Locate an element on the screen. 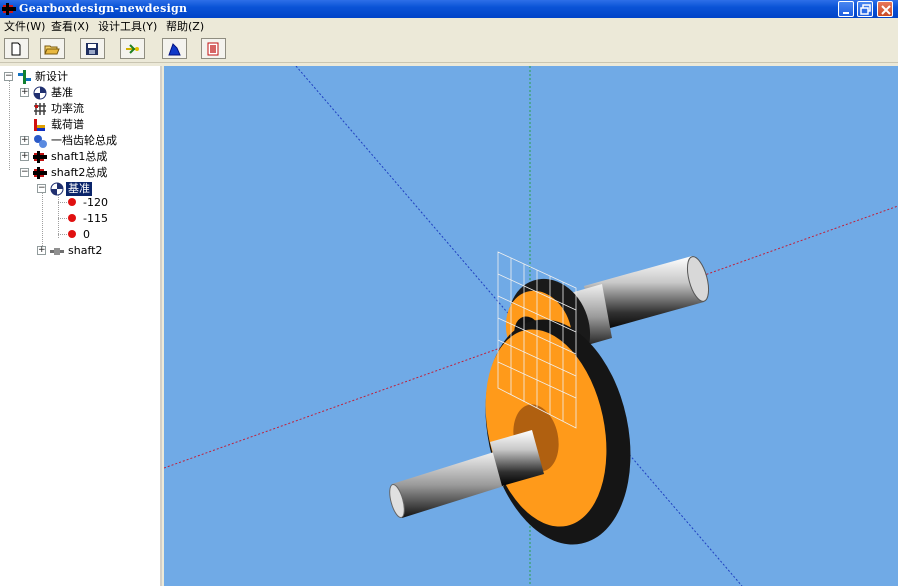 This screenshot has height=586, width=898. menu-bar: 文件(W) 查看(X) 设计工具(Y) 帮助(Z) is located at coordinates (449, 27).